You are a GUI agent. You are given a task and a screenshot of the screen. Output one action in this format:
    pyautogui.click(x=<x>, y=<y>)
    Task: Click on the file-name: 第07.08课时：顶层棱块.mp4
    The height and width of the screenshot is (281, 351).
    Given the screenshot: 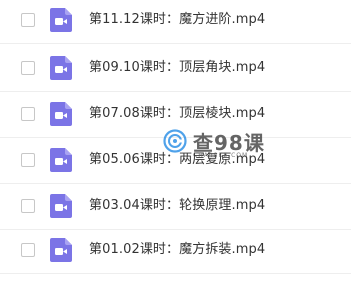 What is the action you would take?
    pyautogui.click(x=177, y=114)
    